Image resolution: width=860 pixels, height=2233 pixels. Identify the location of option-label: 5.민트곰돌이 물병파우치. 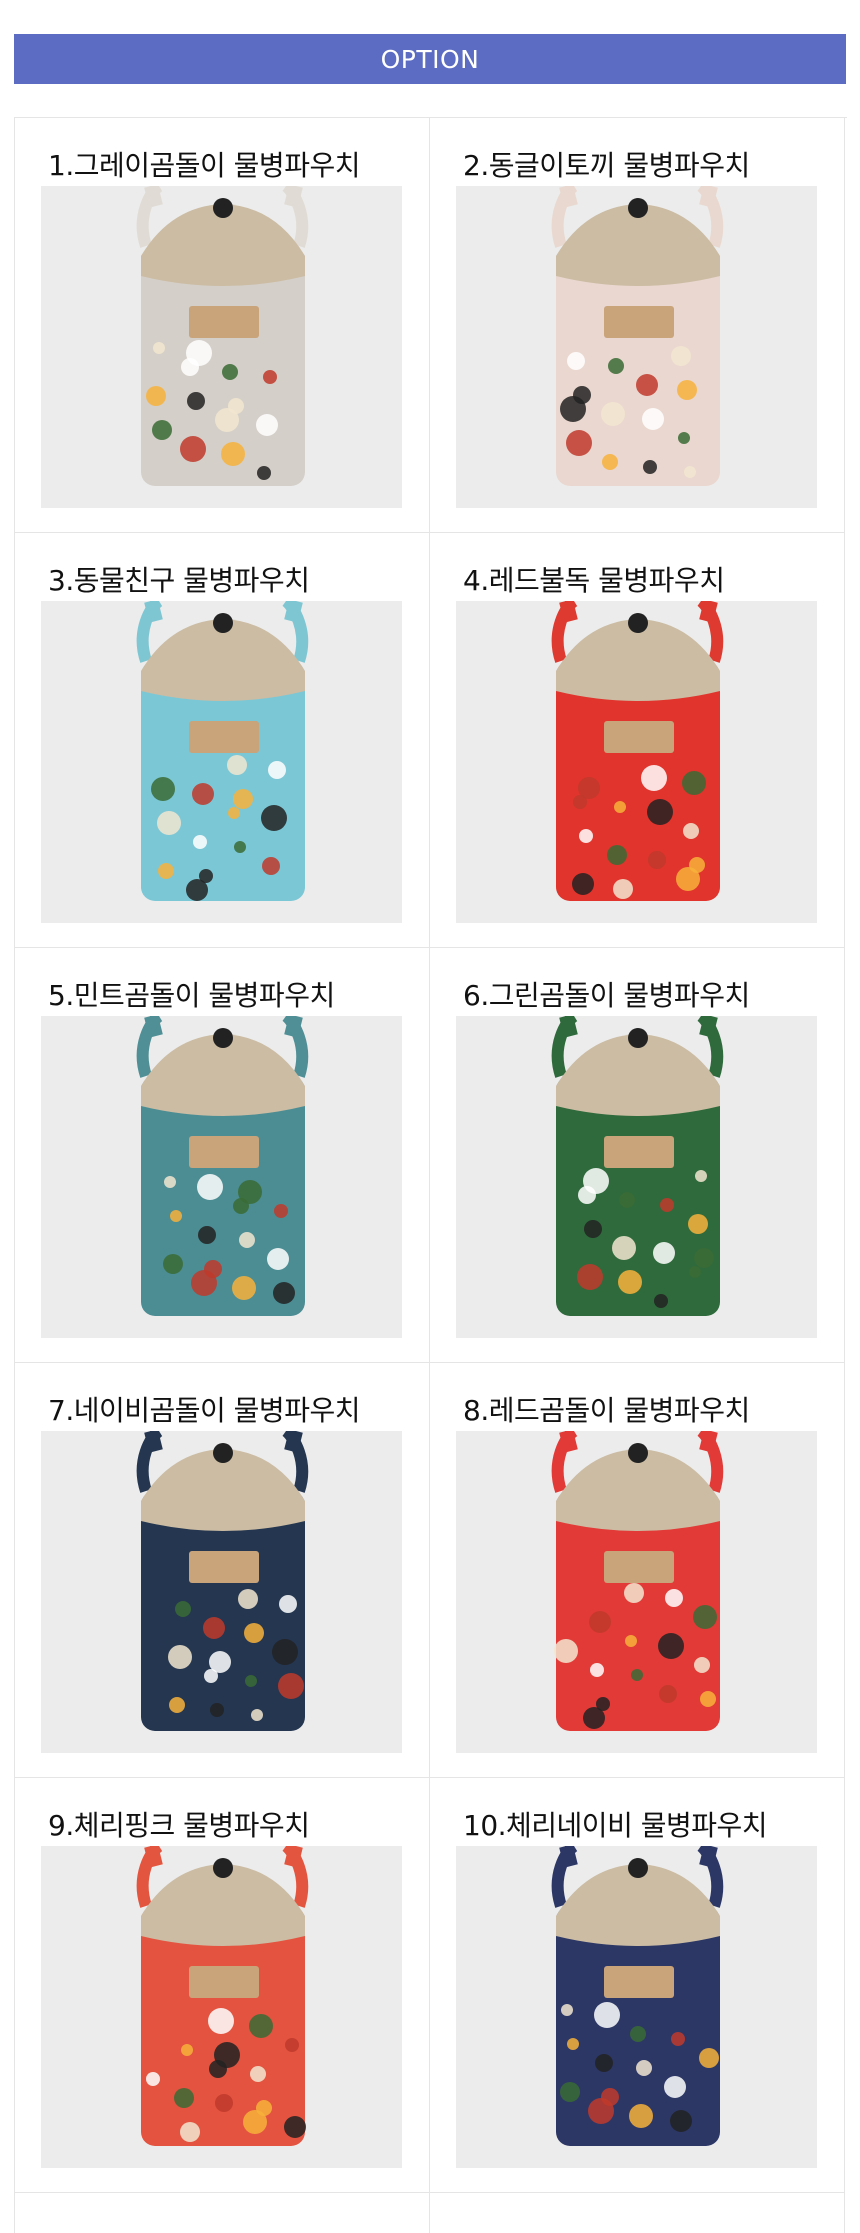
(191, 995).